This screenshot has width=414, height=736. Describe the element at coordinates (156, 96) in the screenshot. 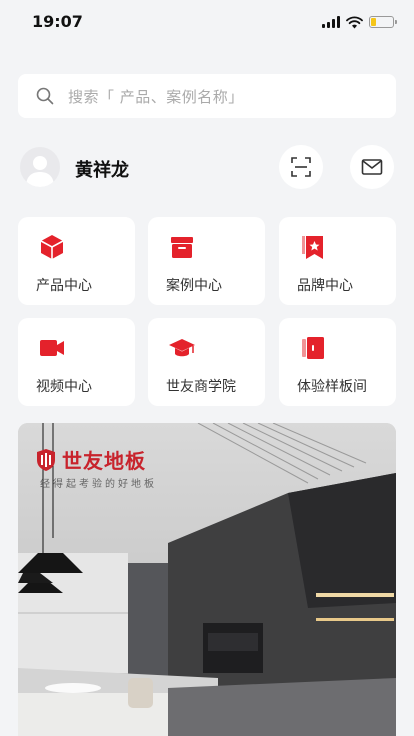

I see `search-placeholder: 搜索「 产品、案例名称」` at that location.